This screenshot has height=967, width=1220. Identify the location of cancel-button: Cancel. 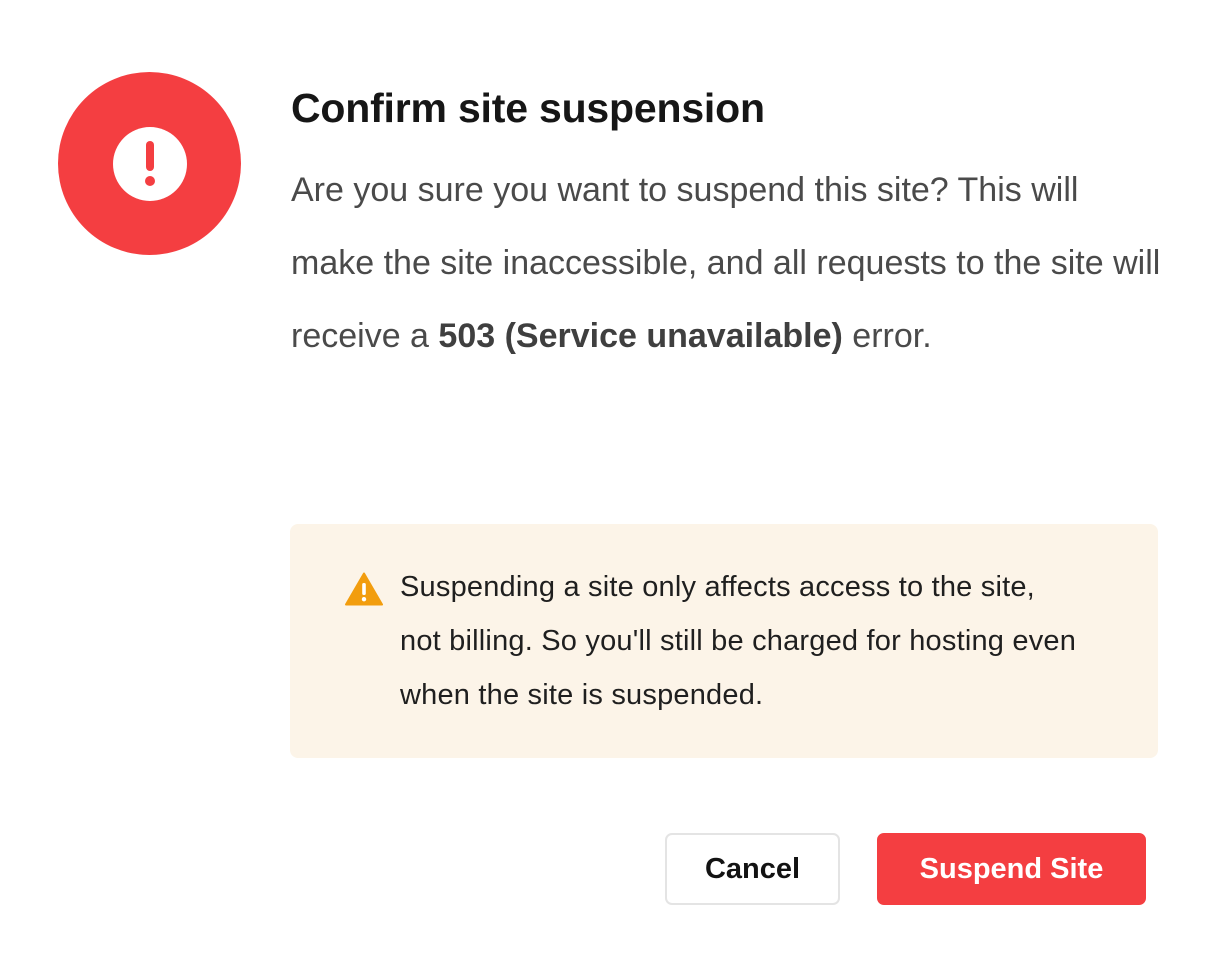
(752, 869).